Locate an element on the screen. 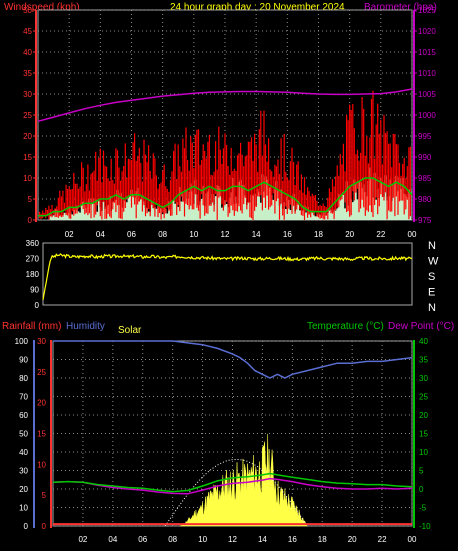  humidity-tick-label: 30 is located at coordinates (23, 471).